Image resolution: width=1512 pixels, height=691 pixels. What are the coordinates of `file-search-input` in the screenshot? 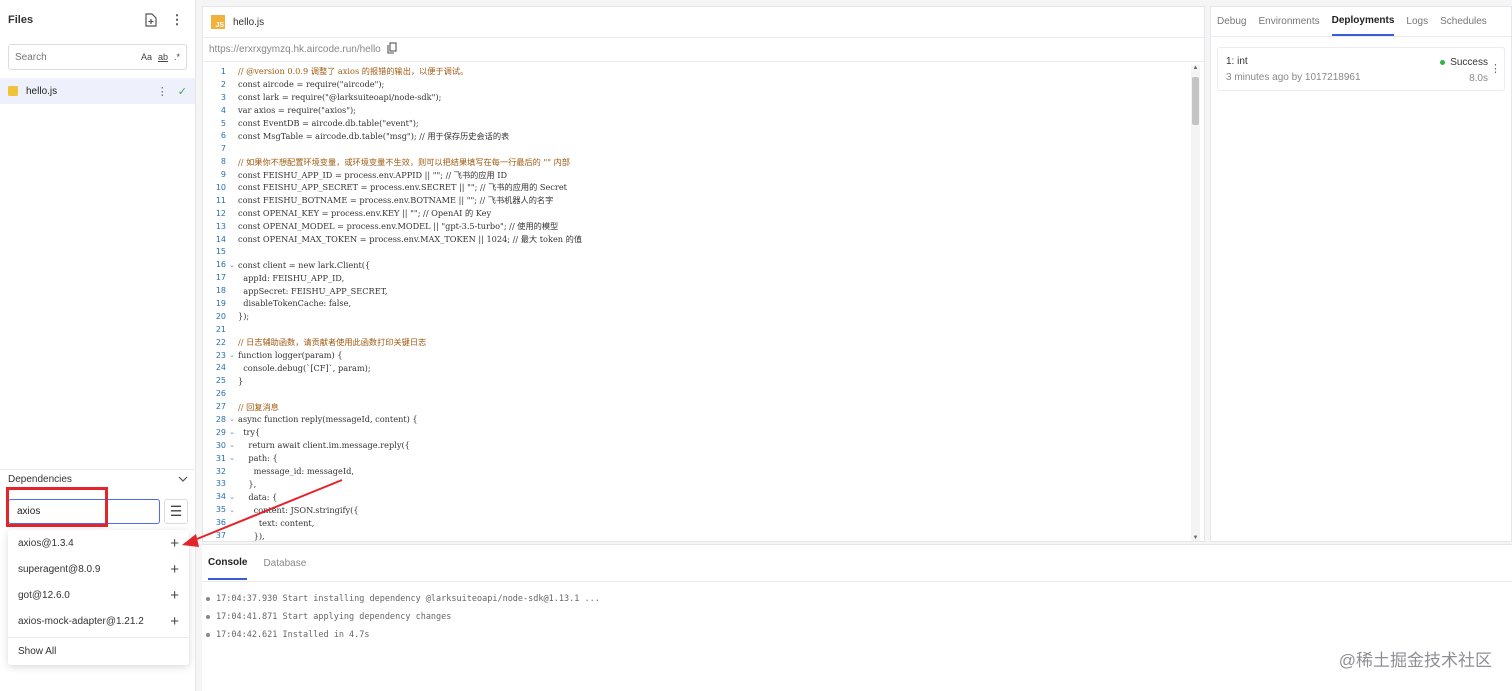 It's located at (75, 57).